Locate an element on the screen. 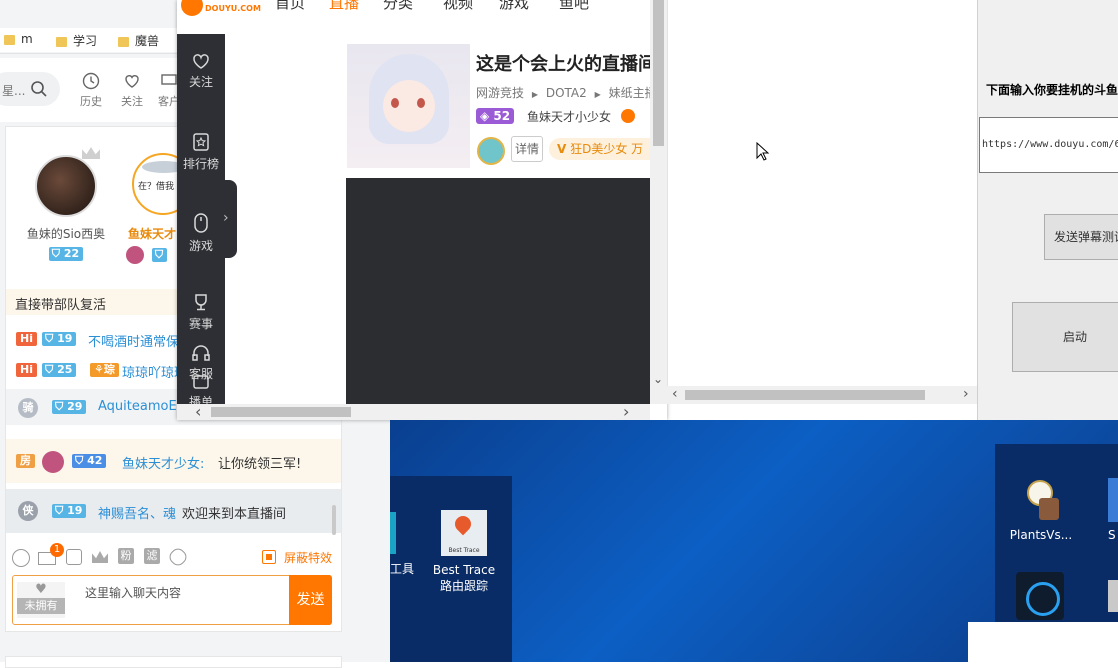 The image size is (1118, 668). sidebar-label: 排行榜 is located at coordinates (200, 164).